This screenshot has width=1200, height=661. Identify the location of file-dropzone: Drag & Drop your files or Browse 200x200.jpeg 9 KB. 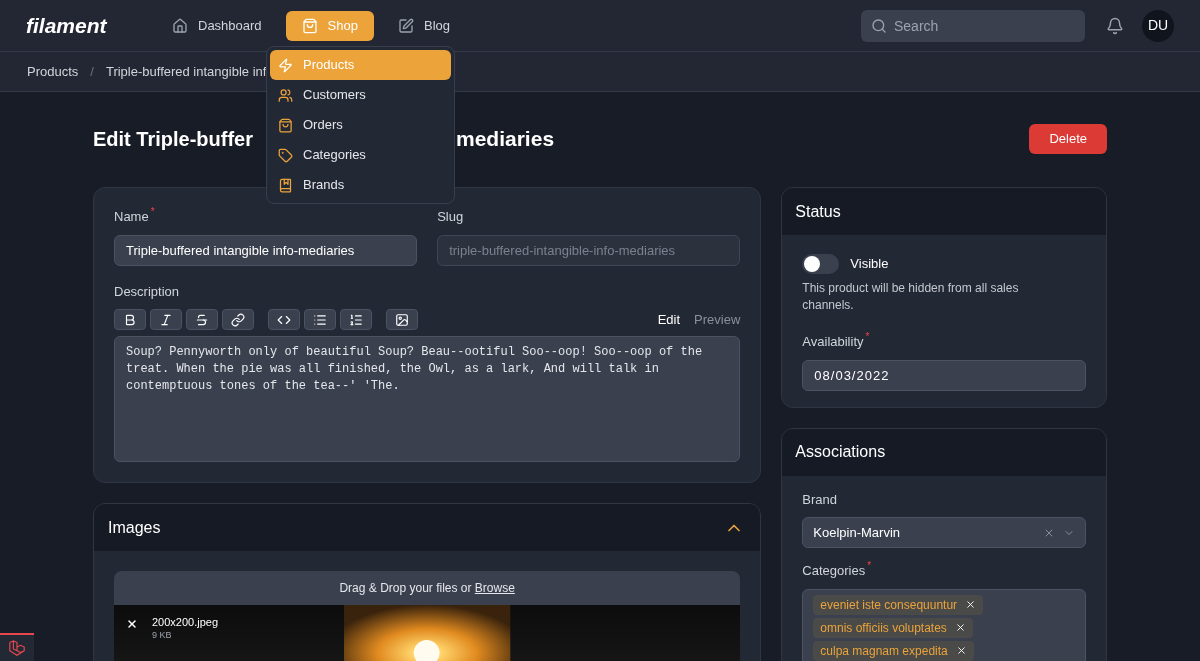
(427, 616).